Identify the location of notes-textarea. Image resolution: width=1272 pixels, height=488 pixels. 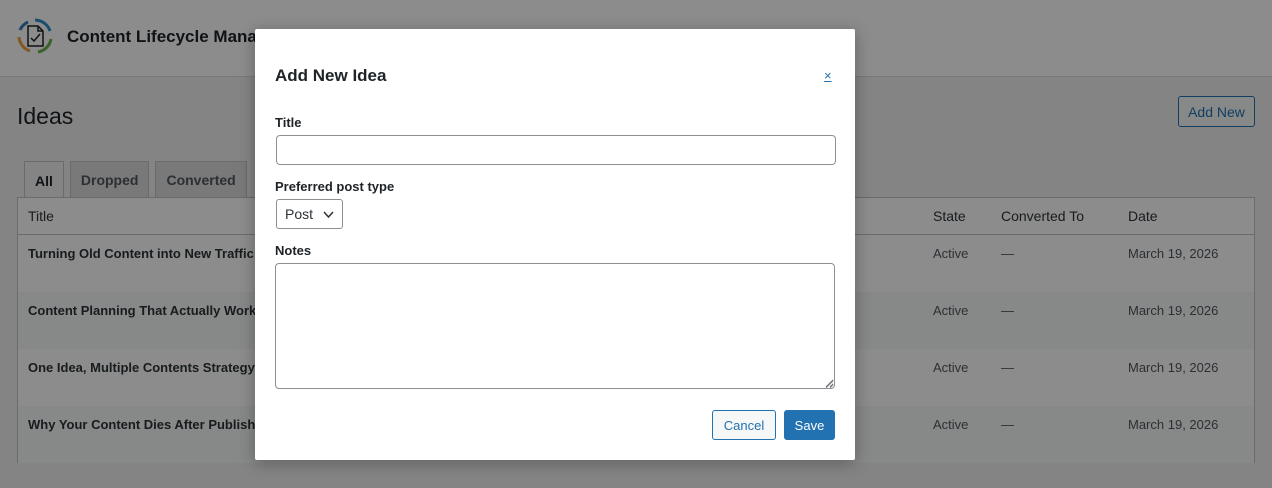
(555, 326).